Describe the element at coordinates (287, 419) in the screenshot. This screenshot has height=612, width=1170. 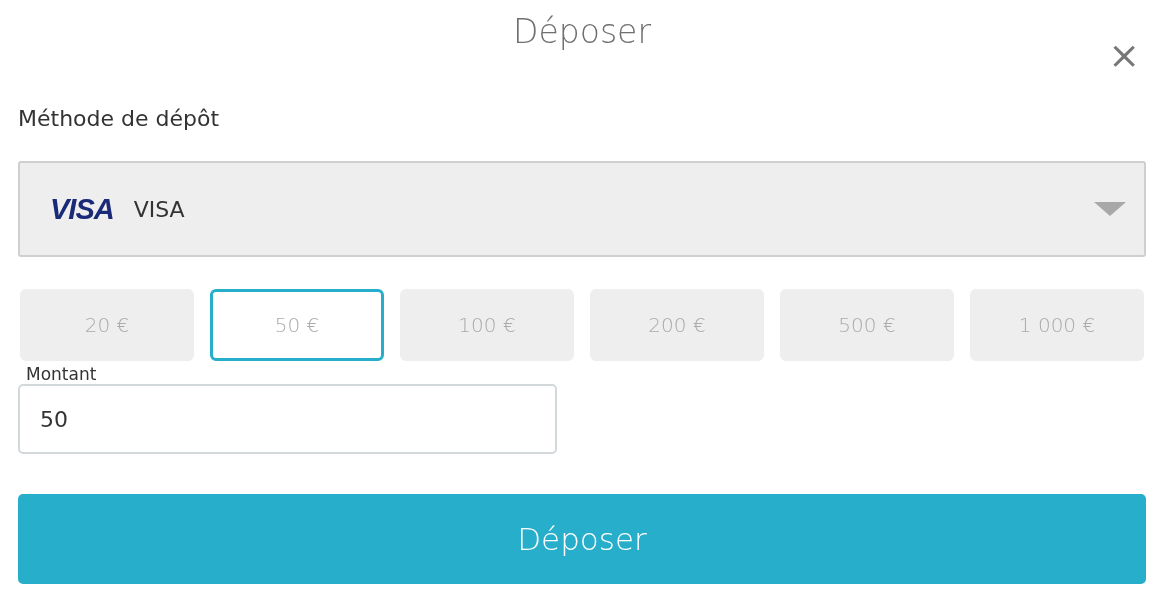
I see `amount-field: 50` at that location.